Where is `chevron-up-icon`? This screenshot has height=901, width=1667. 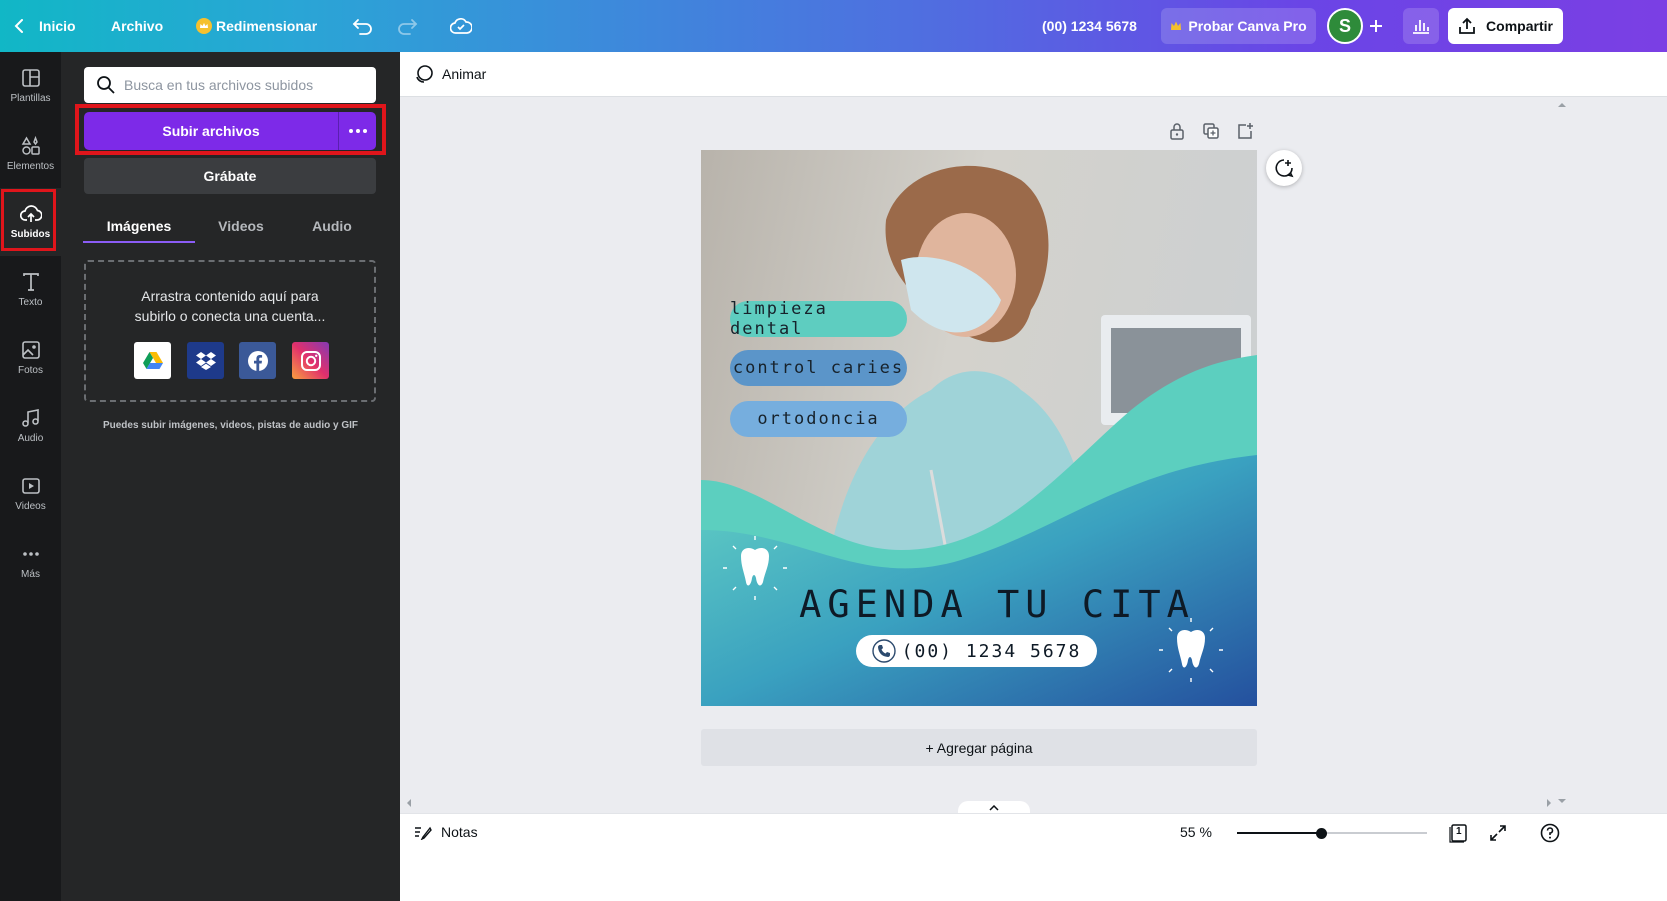
chevron-up-icon is located at coordinates (994, 808).